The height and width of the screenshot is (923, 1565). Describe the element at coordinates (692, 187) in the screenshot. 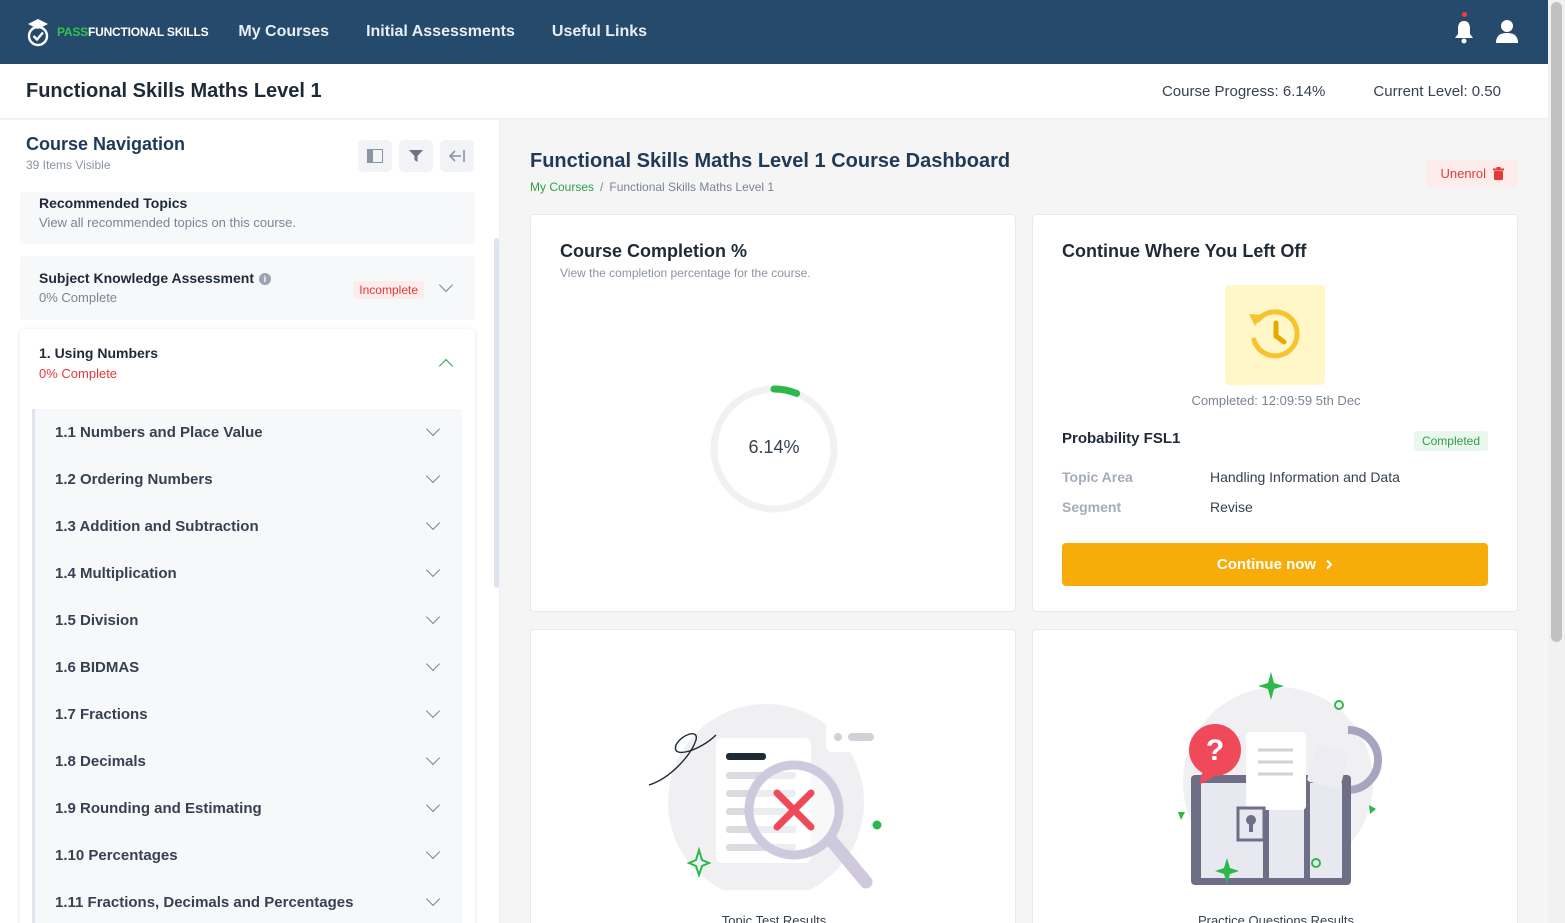

I see `breadcrumb-current: Functional Skills Maths Level 1` at that location.